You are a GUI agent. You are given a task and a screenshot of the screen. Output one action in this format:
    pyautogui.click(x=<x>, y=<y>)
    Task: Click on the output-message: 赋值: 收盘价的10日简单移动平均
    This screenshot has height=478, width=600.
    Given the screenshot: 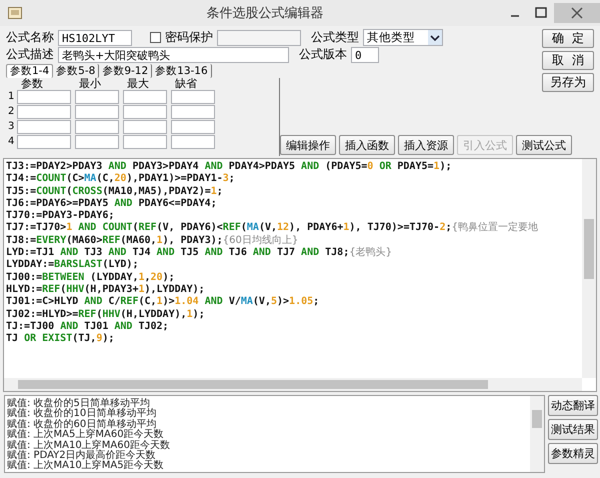 What is the action you would take?
    pyautogui.click(x=82, y=414)
    